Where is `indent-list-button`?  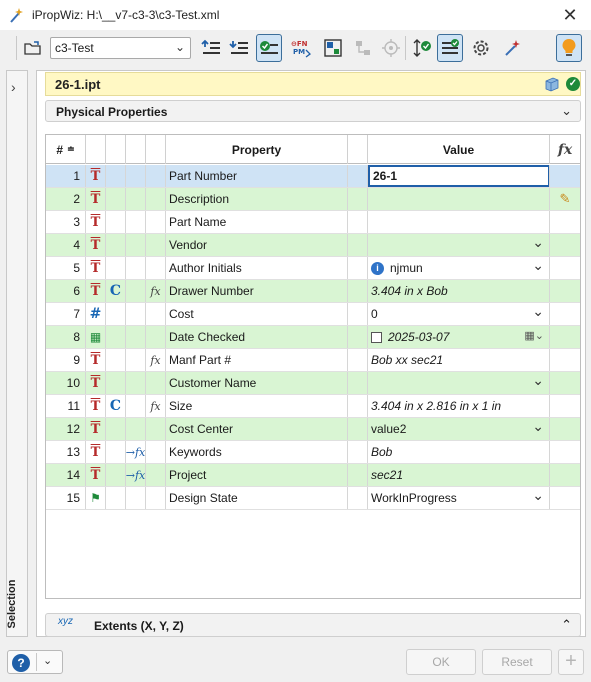
indent-list-button is located at coordinates (211, 48).